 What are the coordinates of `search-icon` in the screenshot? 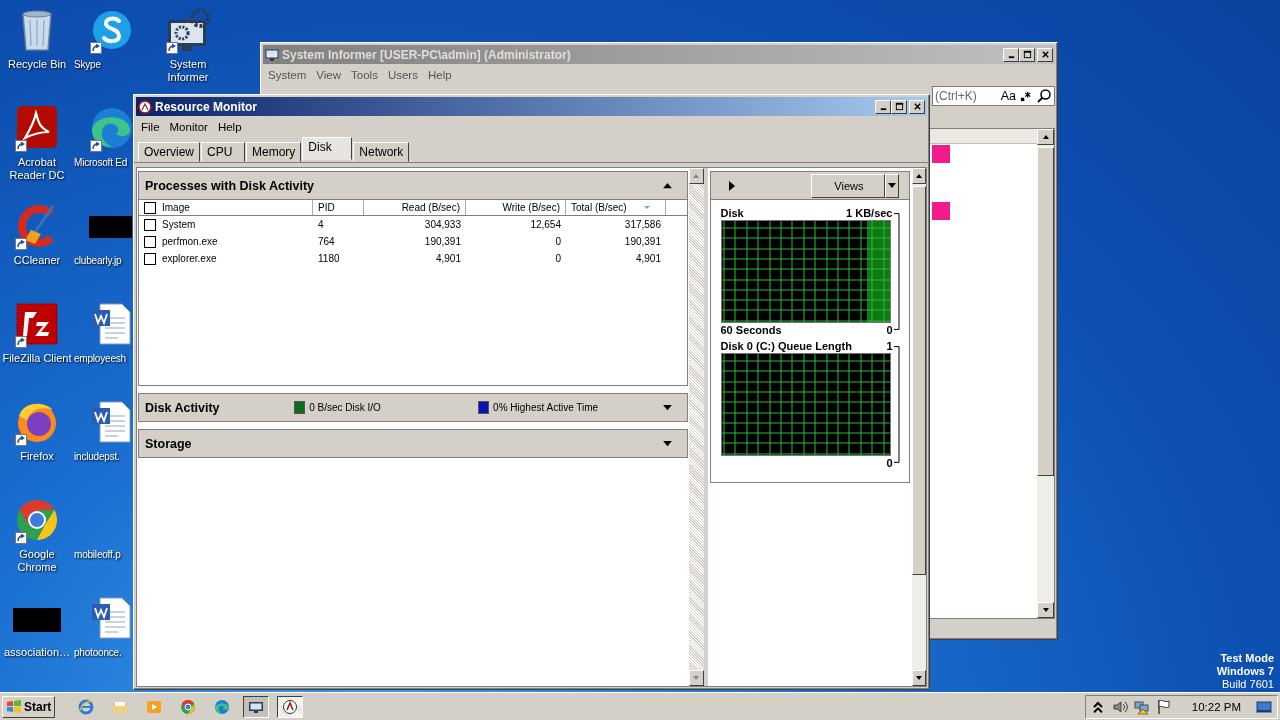 It's located at (1044, 96).